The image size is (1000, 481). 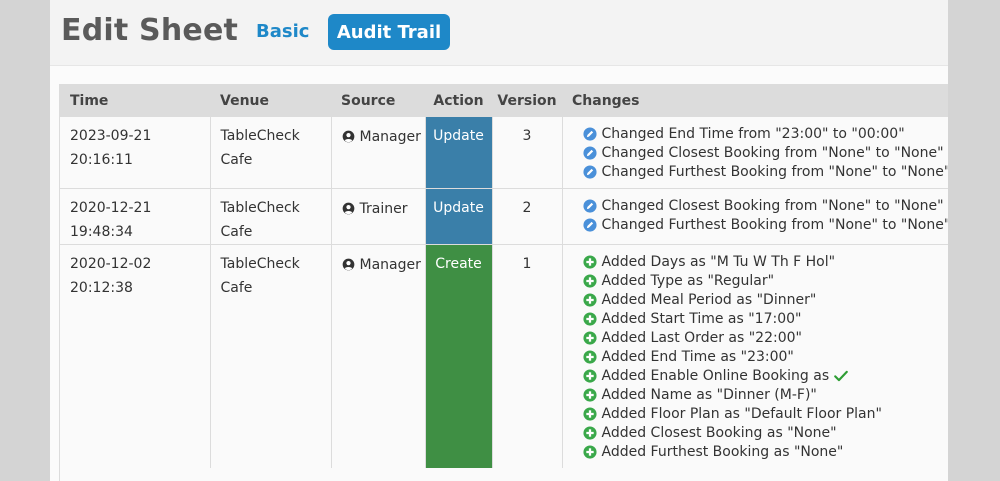 What do you see at coordinates (527, 356) in the screenshot?
I see `cell-version: 1` at bounding box center [527, 356].